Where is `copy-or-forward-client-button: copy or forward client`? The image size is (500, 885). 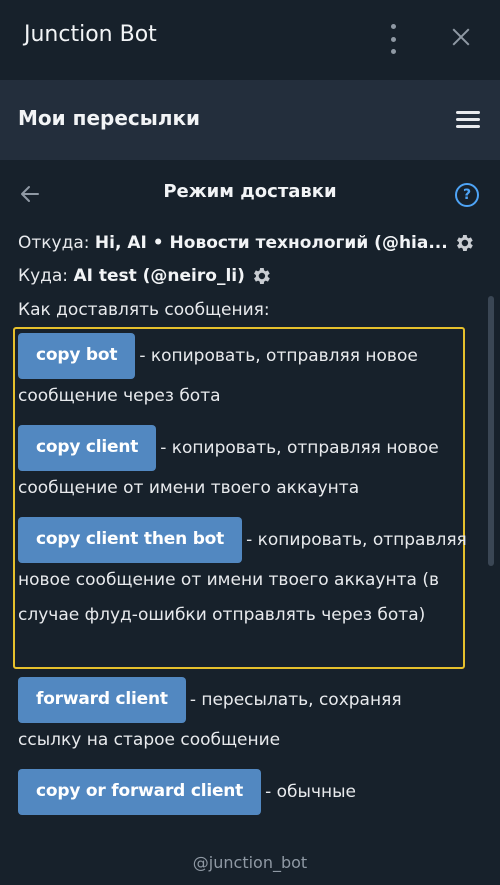 copy-or-forward-client-button: copy or forward client is located at coordinates (140, 792).